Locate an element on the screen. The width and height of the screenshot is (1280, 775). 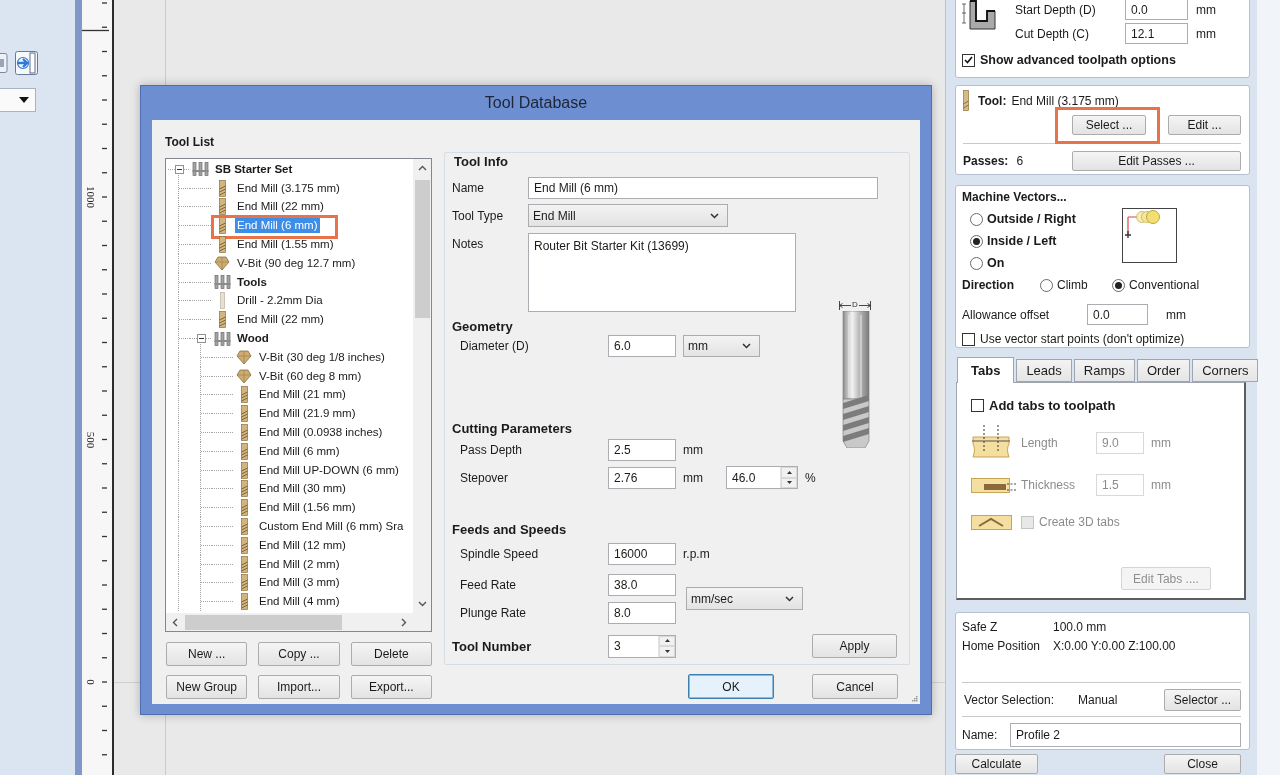
allowance-field: 0.0 is located at coordinates (1117, 314).